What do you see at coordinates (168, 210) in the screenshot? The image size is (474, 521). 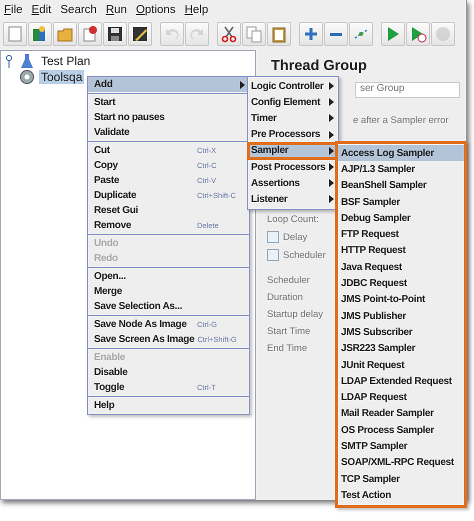 I see `menu-item: Reset Gui` at bounding box center [168, 210].